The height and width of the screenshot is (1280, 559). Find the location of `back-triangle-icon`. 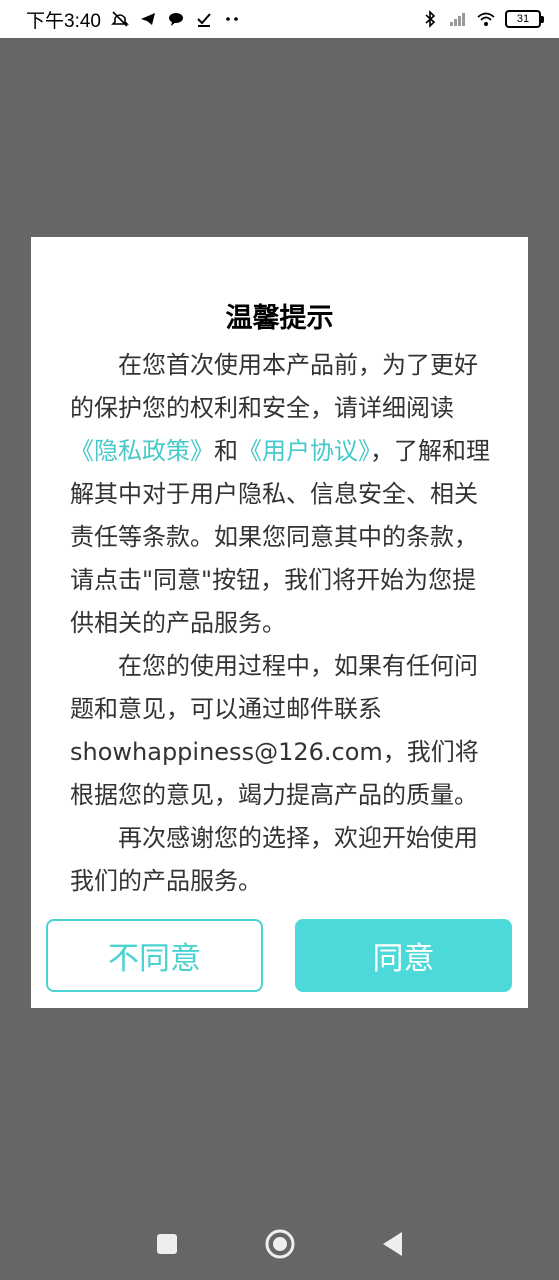

back-triangle-icon is located at coordinates (393, 1244).